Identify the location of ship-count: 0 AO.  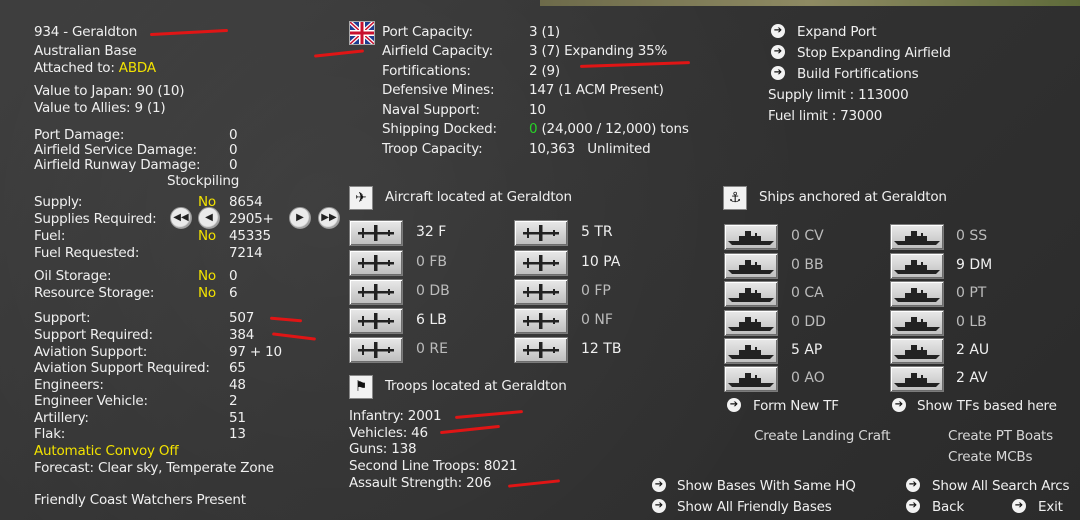
(808, 378).